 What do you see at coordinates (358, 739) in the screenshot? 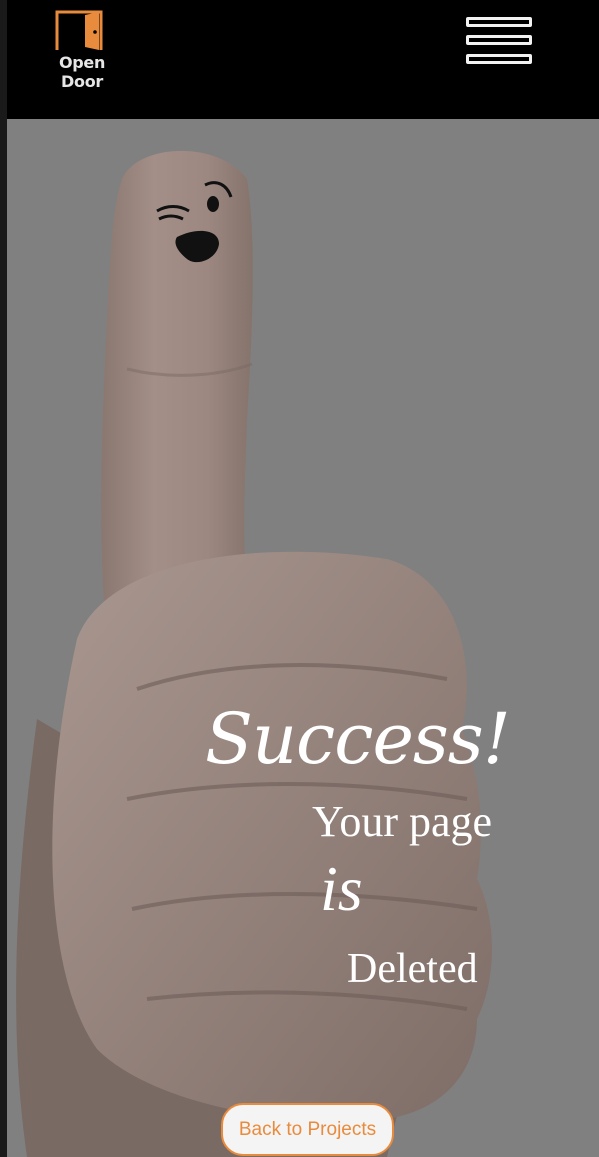
I see `success-headline: Success!` at bounding box center [358, 739].